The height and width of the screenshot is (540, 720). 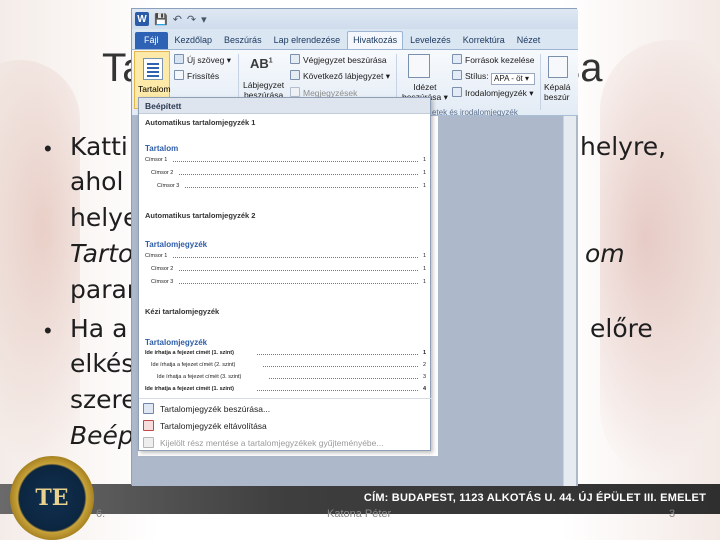 I want to click on toc-line: Ide írhatja a fejezet címét (3. szint) 3, so click(x=285, y=377).